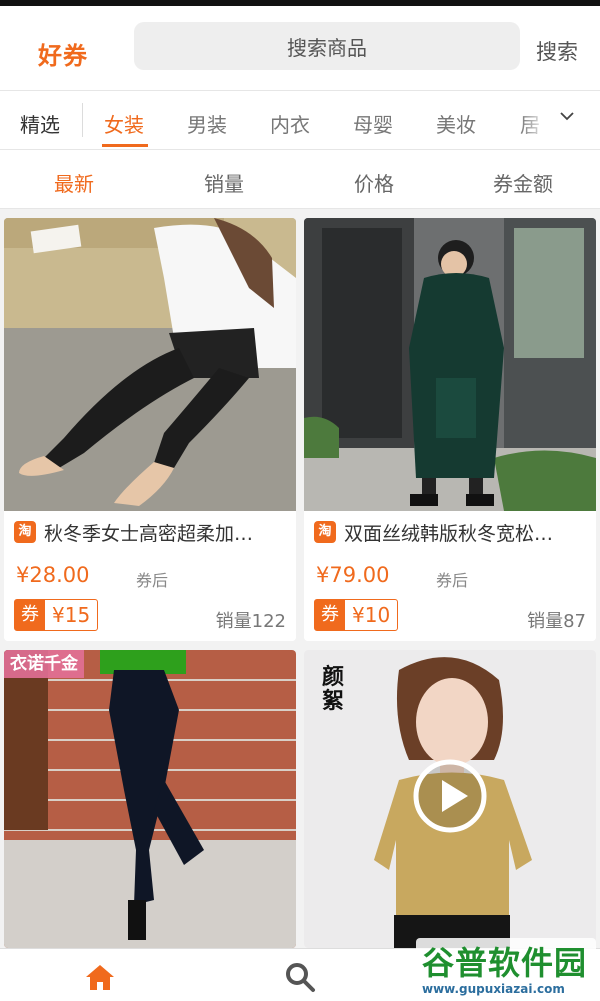 This screenshot has width=600, height=1001. I want to click on product-card: 衣诺千金, so click(150, 799).